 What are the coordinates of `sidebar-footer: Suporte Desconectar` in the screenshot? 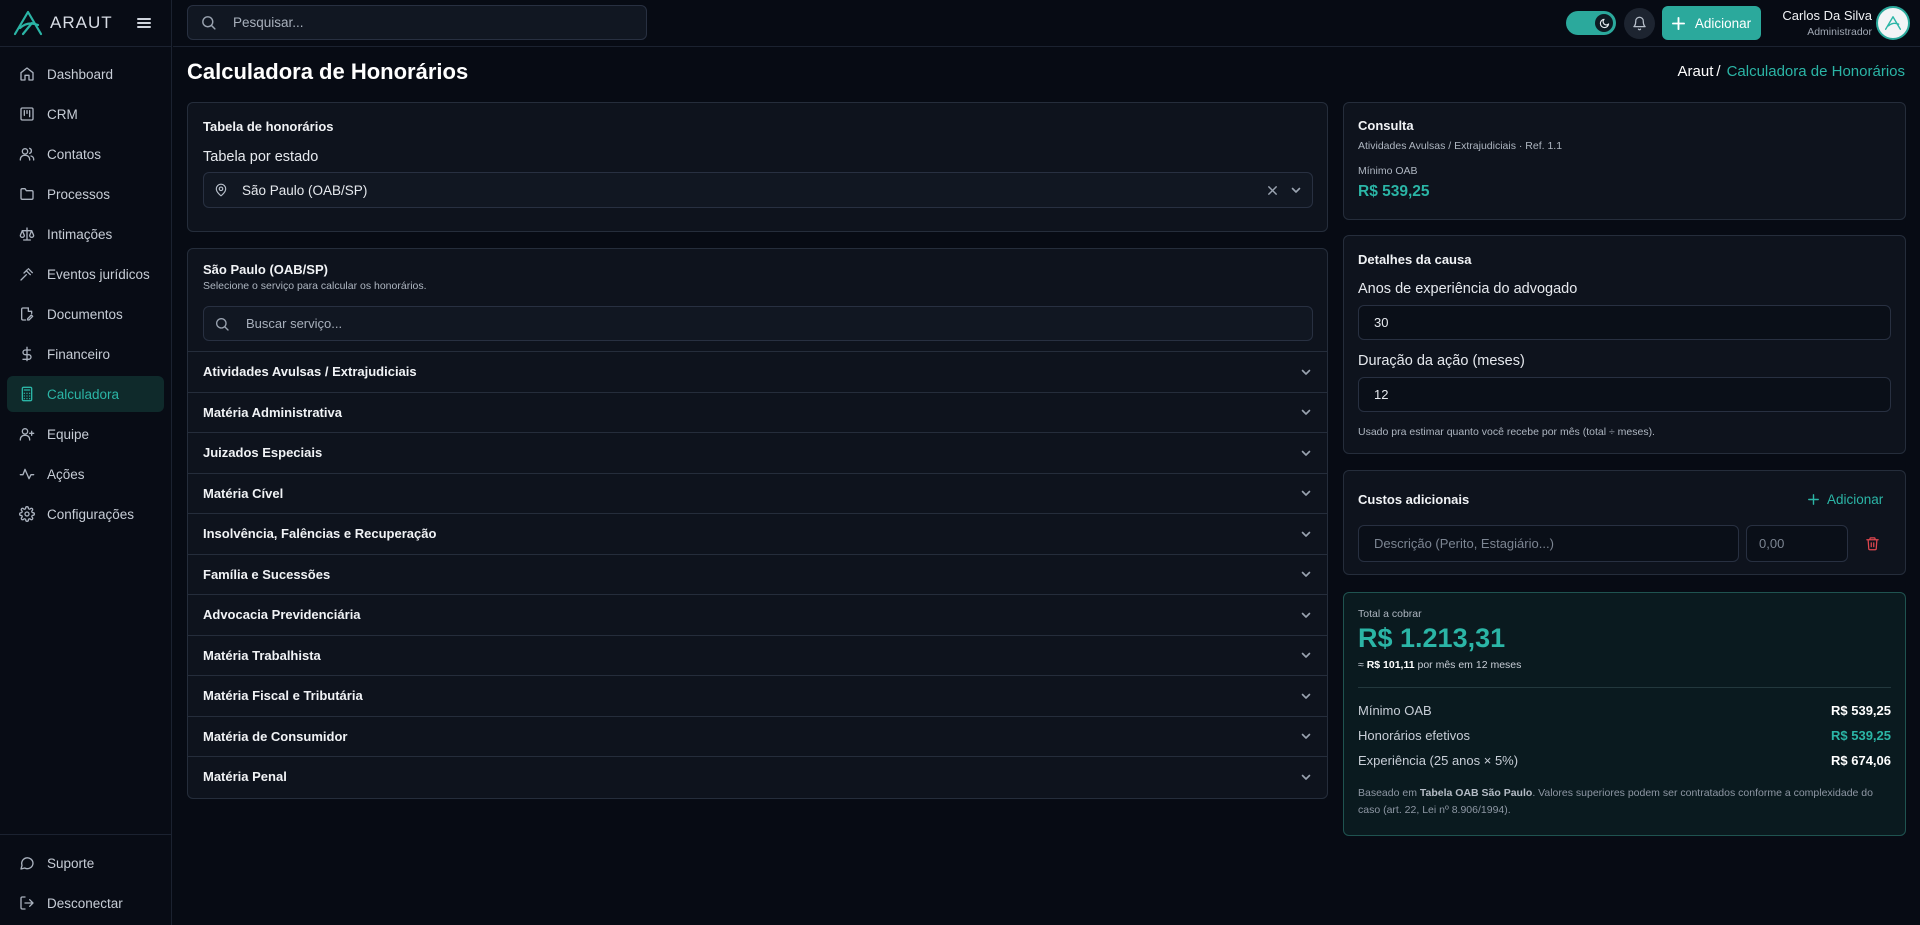 It's located at (85, 879).